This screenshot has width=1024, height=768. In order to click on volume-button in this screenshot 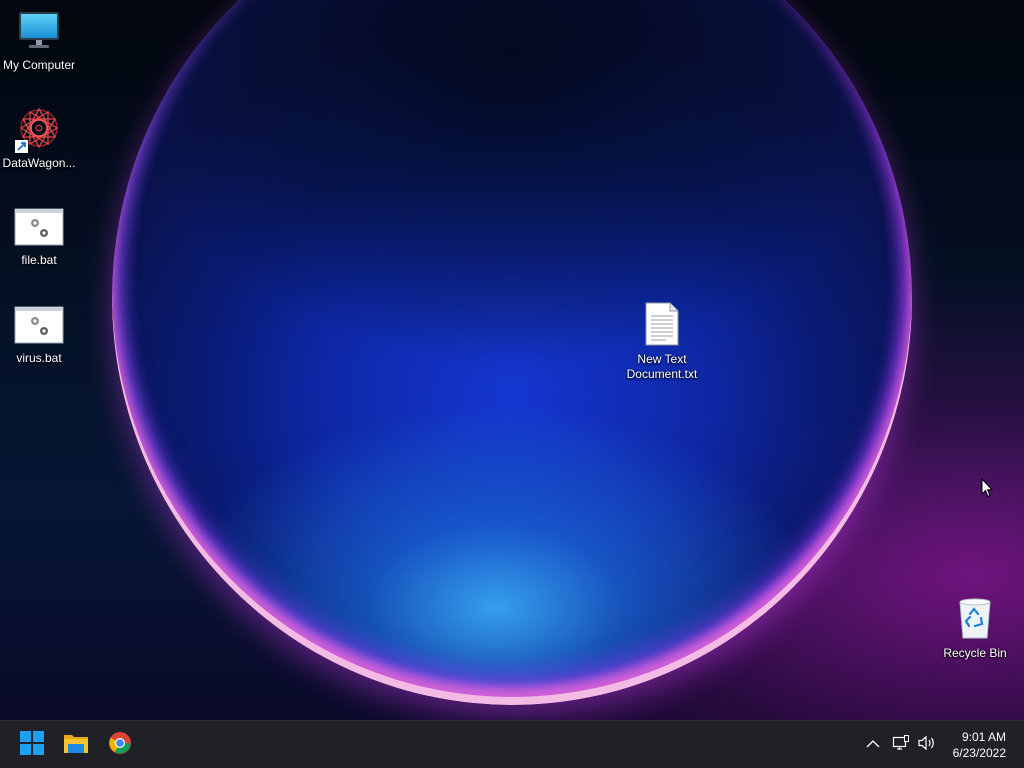, I will do `click(927, 744)`.